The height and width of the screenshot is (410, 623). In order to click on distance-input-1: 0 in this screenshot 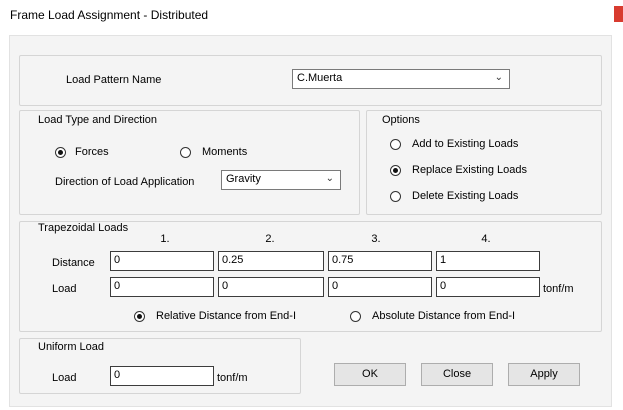, I will do `click(162, 261)`.